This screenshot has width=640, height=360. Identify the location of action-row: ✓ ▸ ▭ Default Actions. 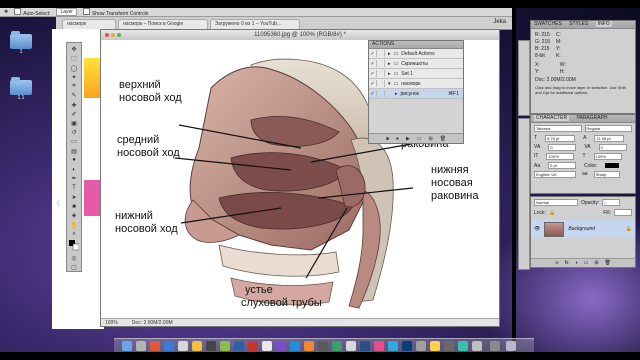
(416, 54).